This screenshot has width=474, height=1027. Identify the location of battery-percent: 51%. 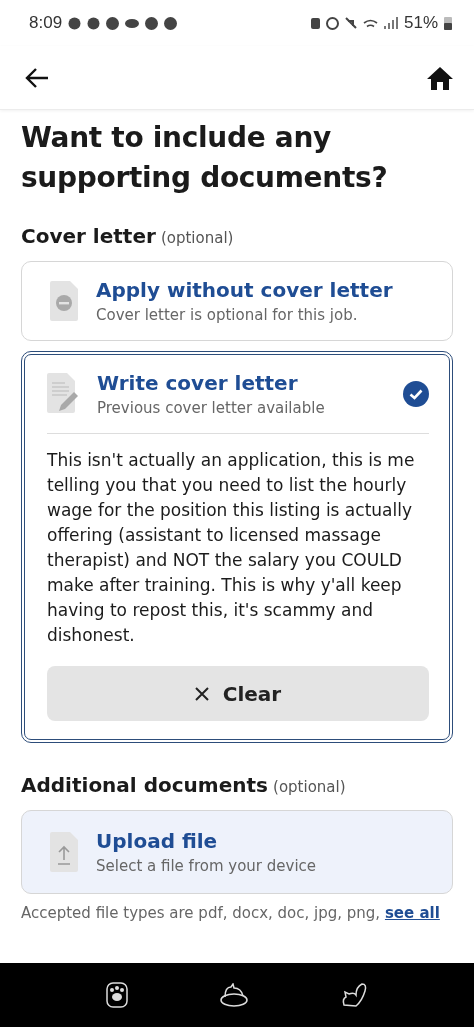
(420, 23).